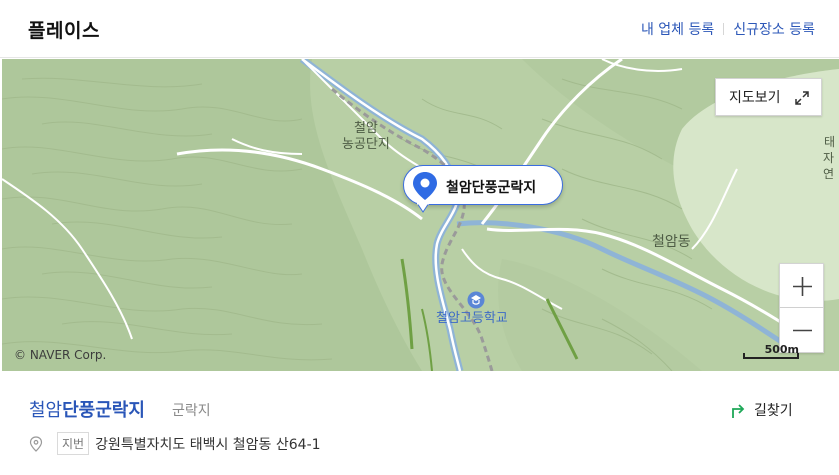 This screenshot has width=839, height=475. Describe the element at coordinates (738, 411) in the screenshot. I see `directions-arrow-icon` at that location.